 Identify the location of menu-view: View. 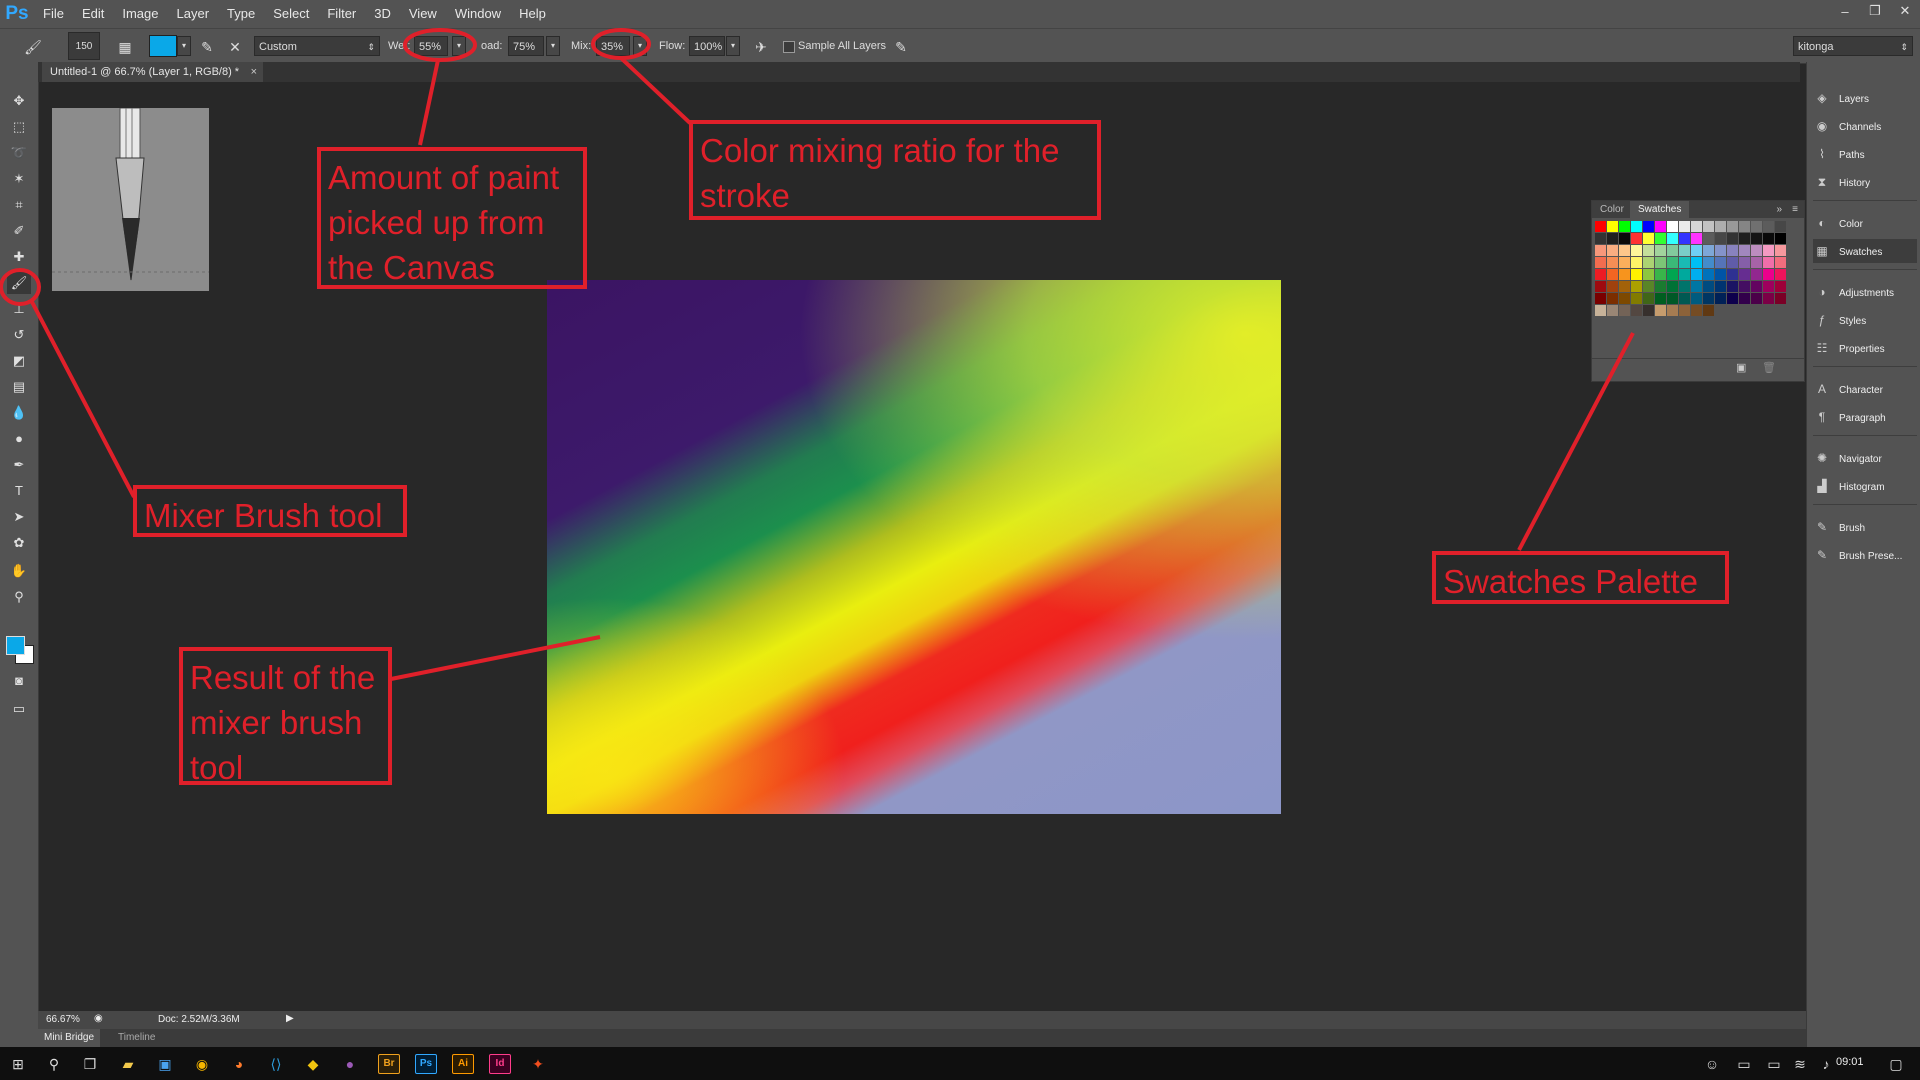
(423, 14).